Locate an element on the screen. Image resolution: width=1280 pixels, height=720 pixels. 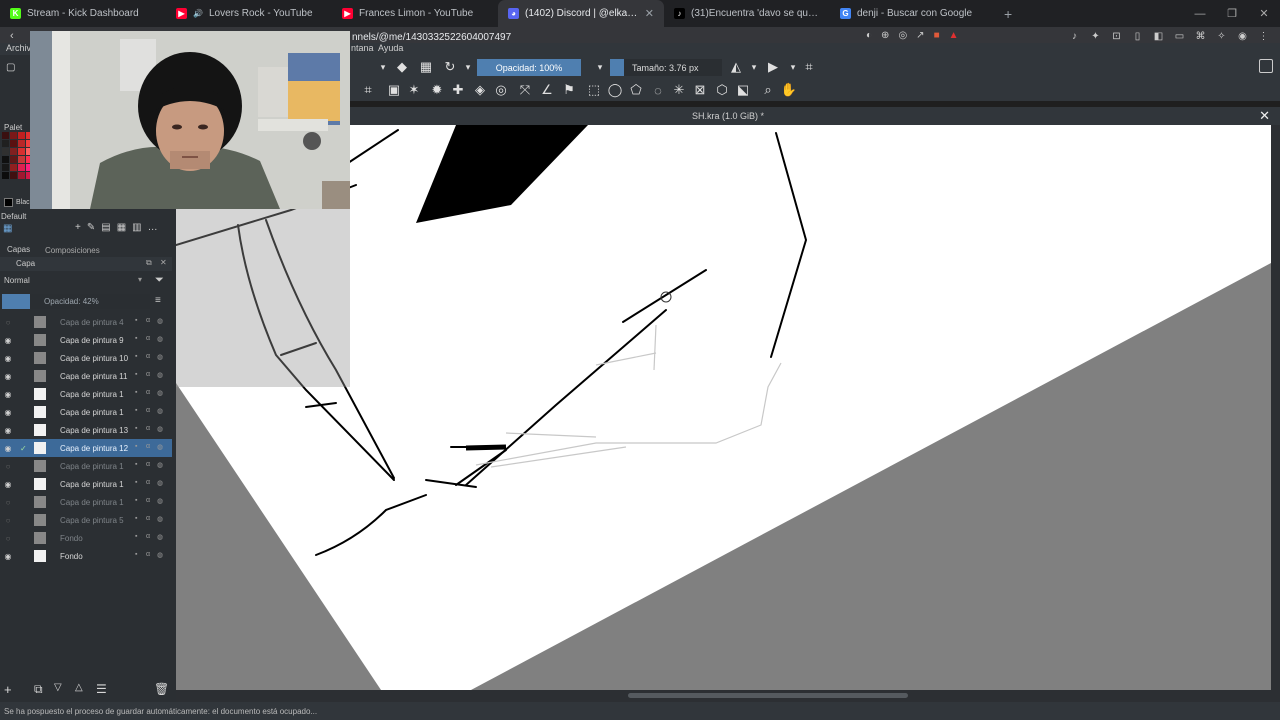
docker-toggle-icon is located at coordinates (1266, 66).